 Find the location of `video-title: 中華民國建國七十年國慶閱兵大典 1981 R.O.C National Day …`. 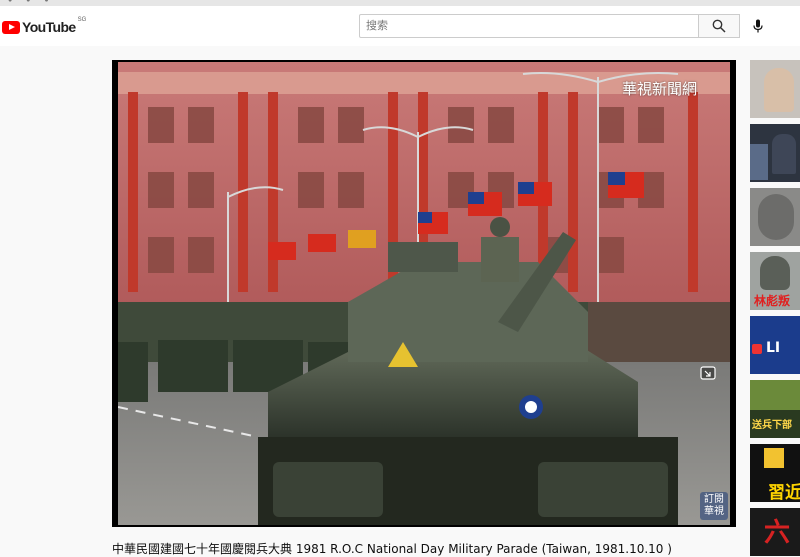

video-title: 中華民國建國七十年國慶閱兵大典 1981 R.O.C National Day … is located at coordinates (392, 549).